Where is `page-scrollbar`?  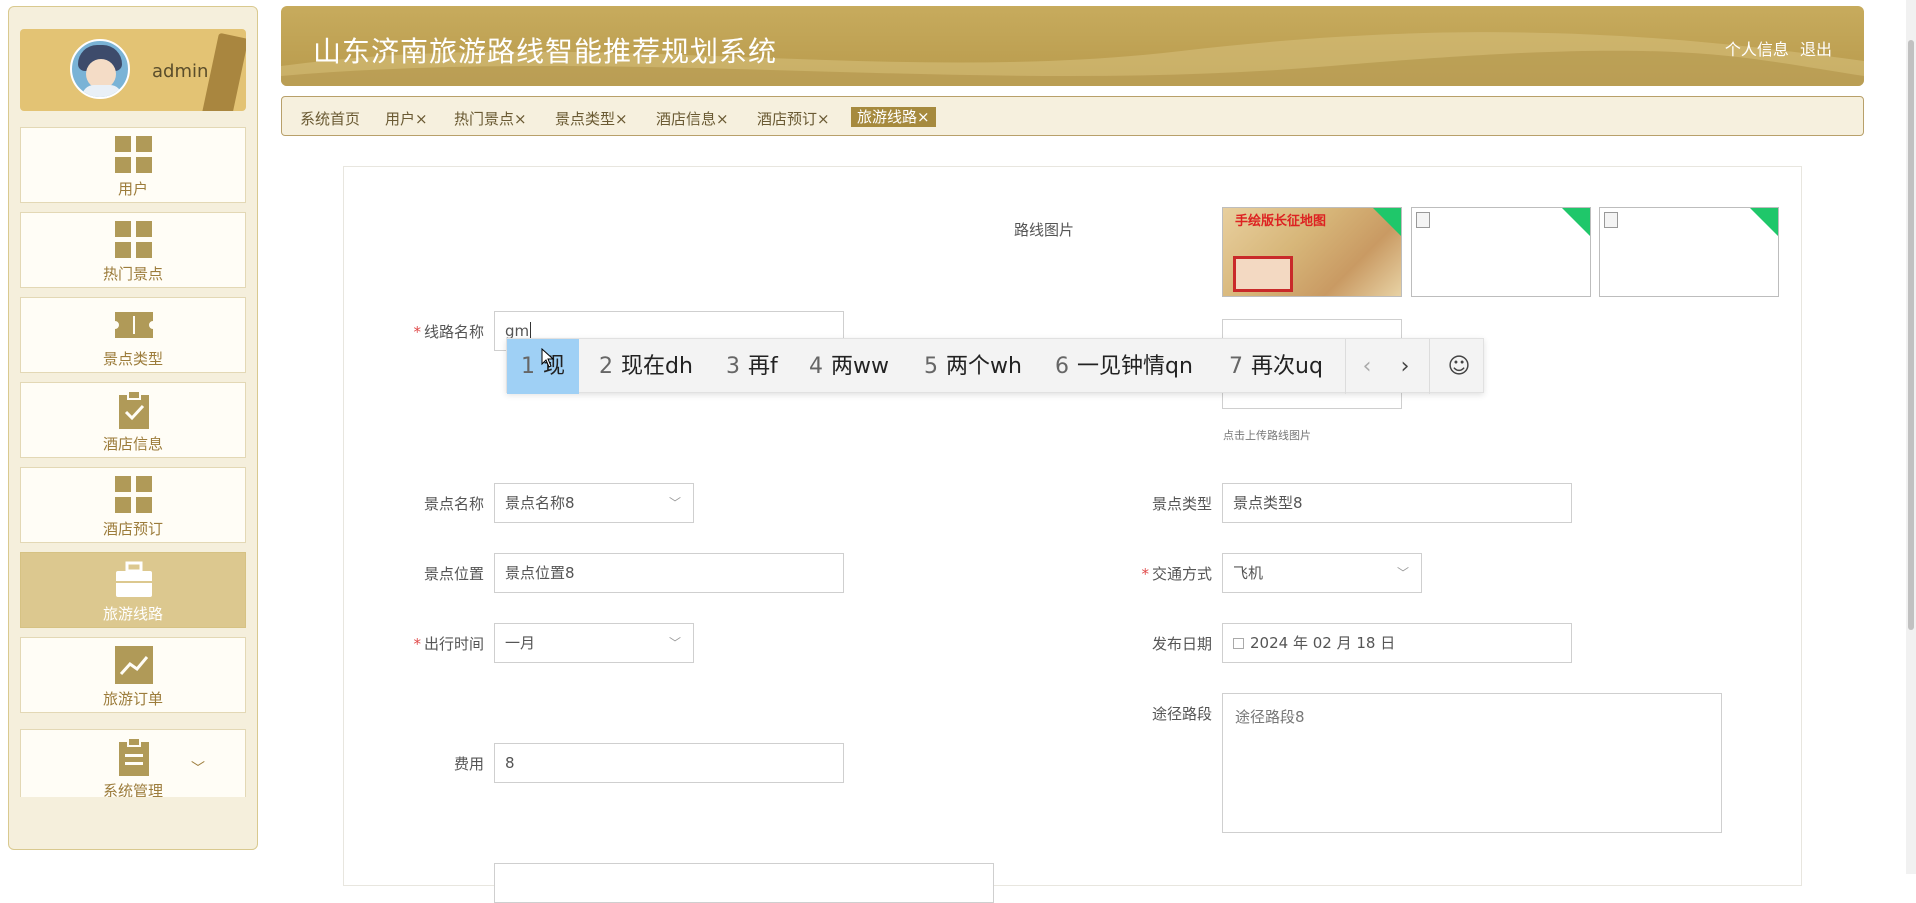 page-scrollbar is located at coordinates (1911, 437).